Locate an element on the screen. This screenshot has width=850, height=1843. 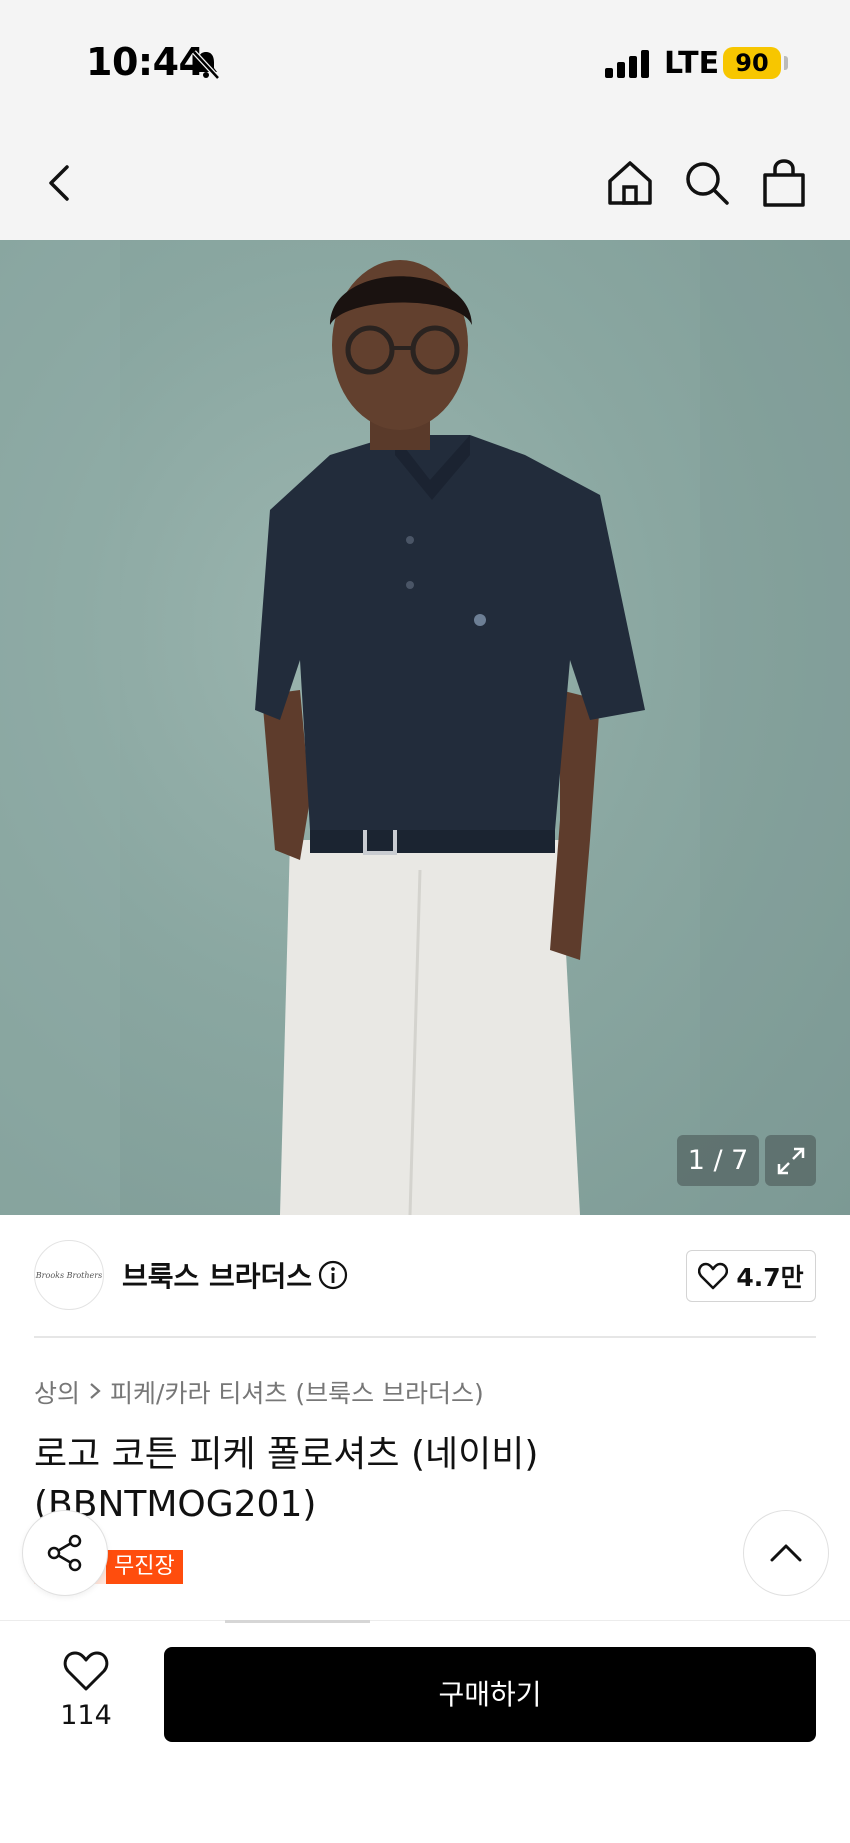
signal-icon is located at coordinates (627, 66).